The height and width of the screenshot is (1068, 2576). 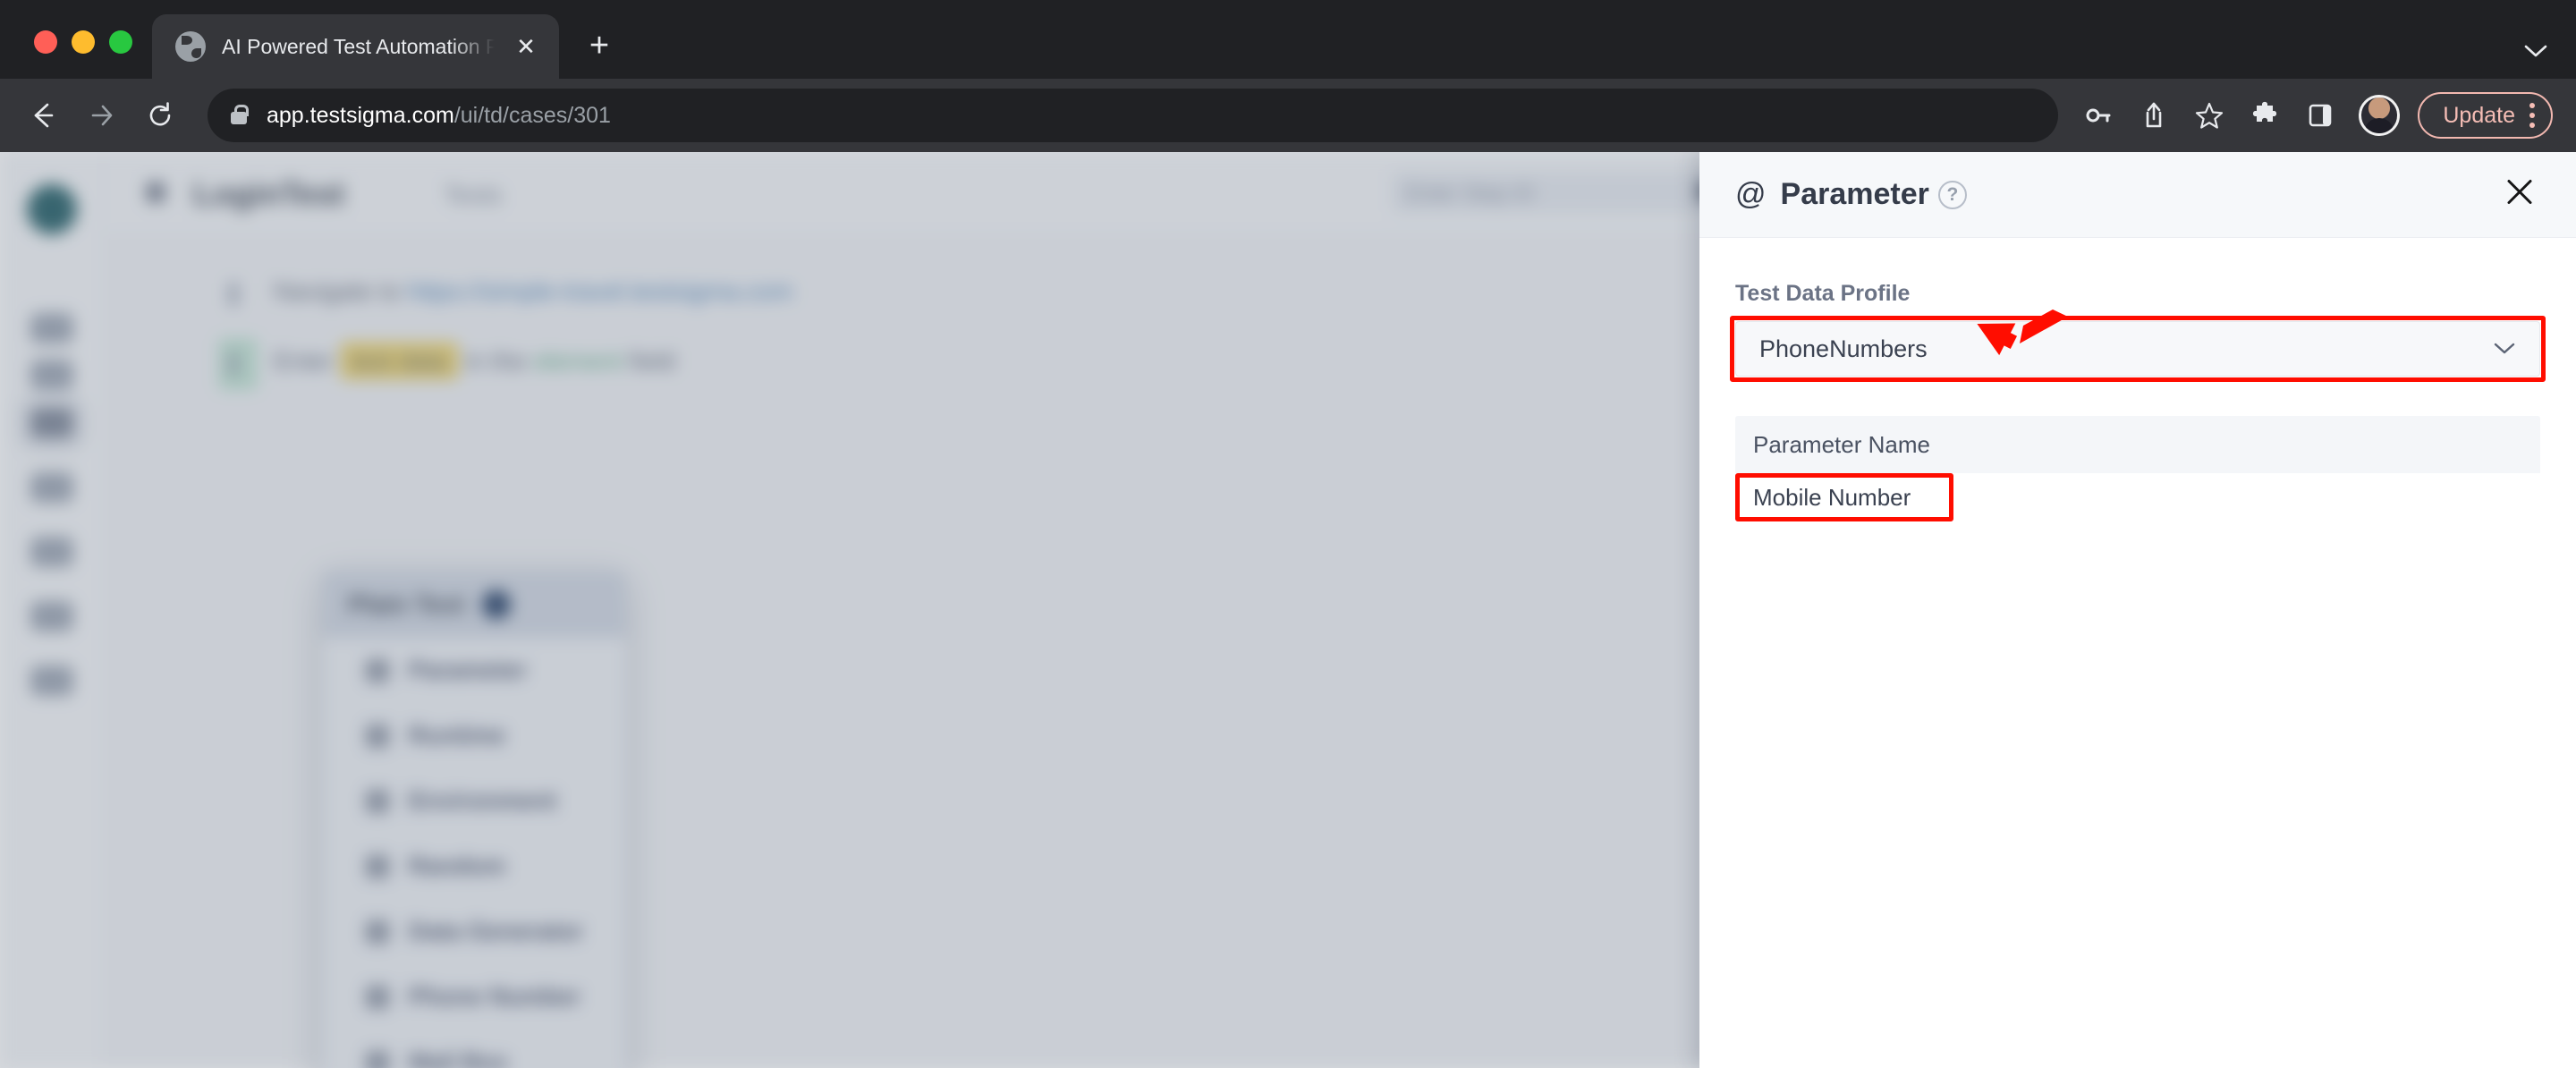 I want to click on column-header-parameter-name: Parameter Name, so click(x=1841, y=444).